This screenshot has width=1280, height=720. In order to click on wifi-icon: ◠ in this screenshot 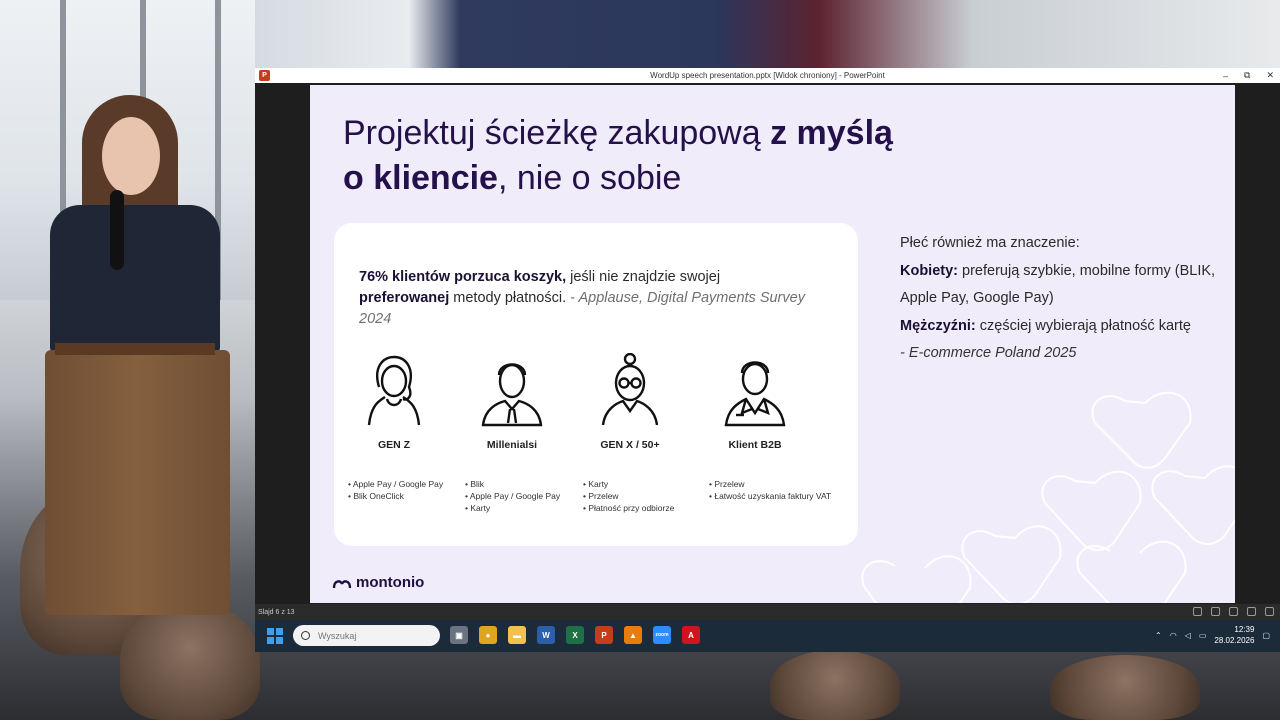, I will do `click(1173, 635)`.